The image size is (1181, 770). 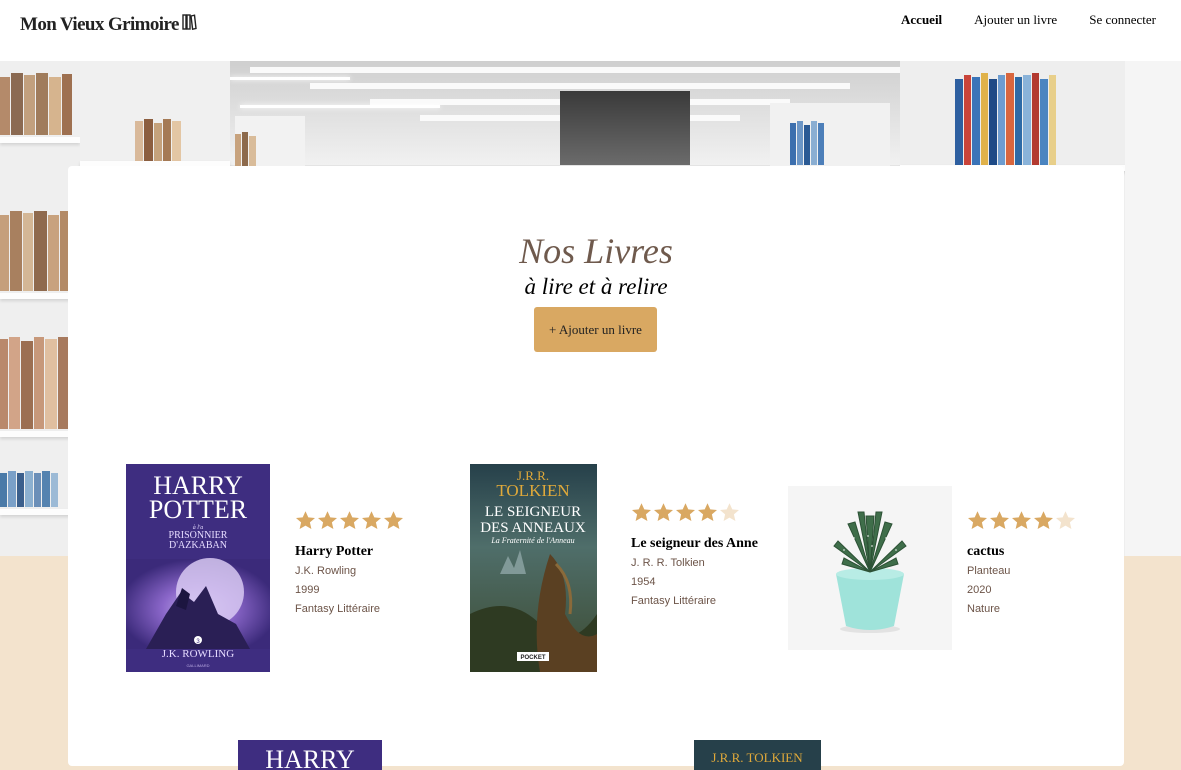 What do you see at coordinates (307, 590) in the screenshot?
I see `book-year: 1999` at bounding box center [307, 590].